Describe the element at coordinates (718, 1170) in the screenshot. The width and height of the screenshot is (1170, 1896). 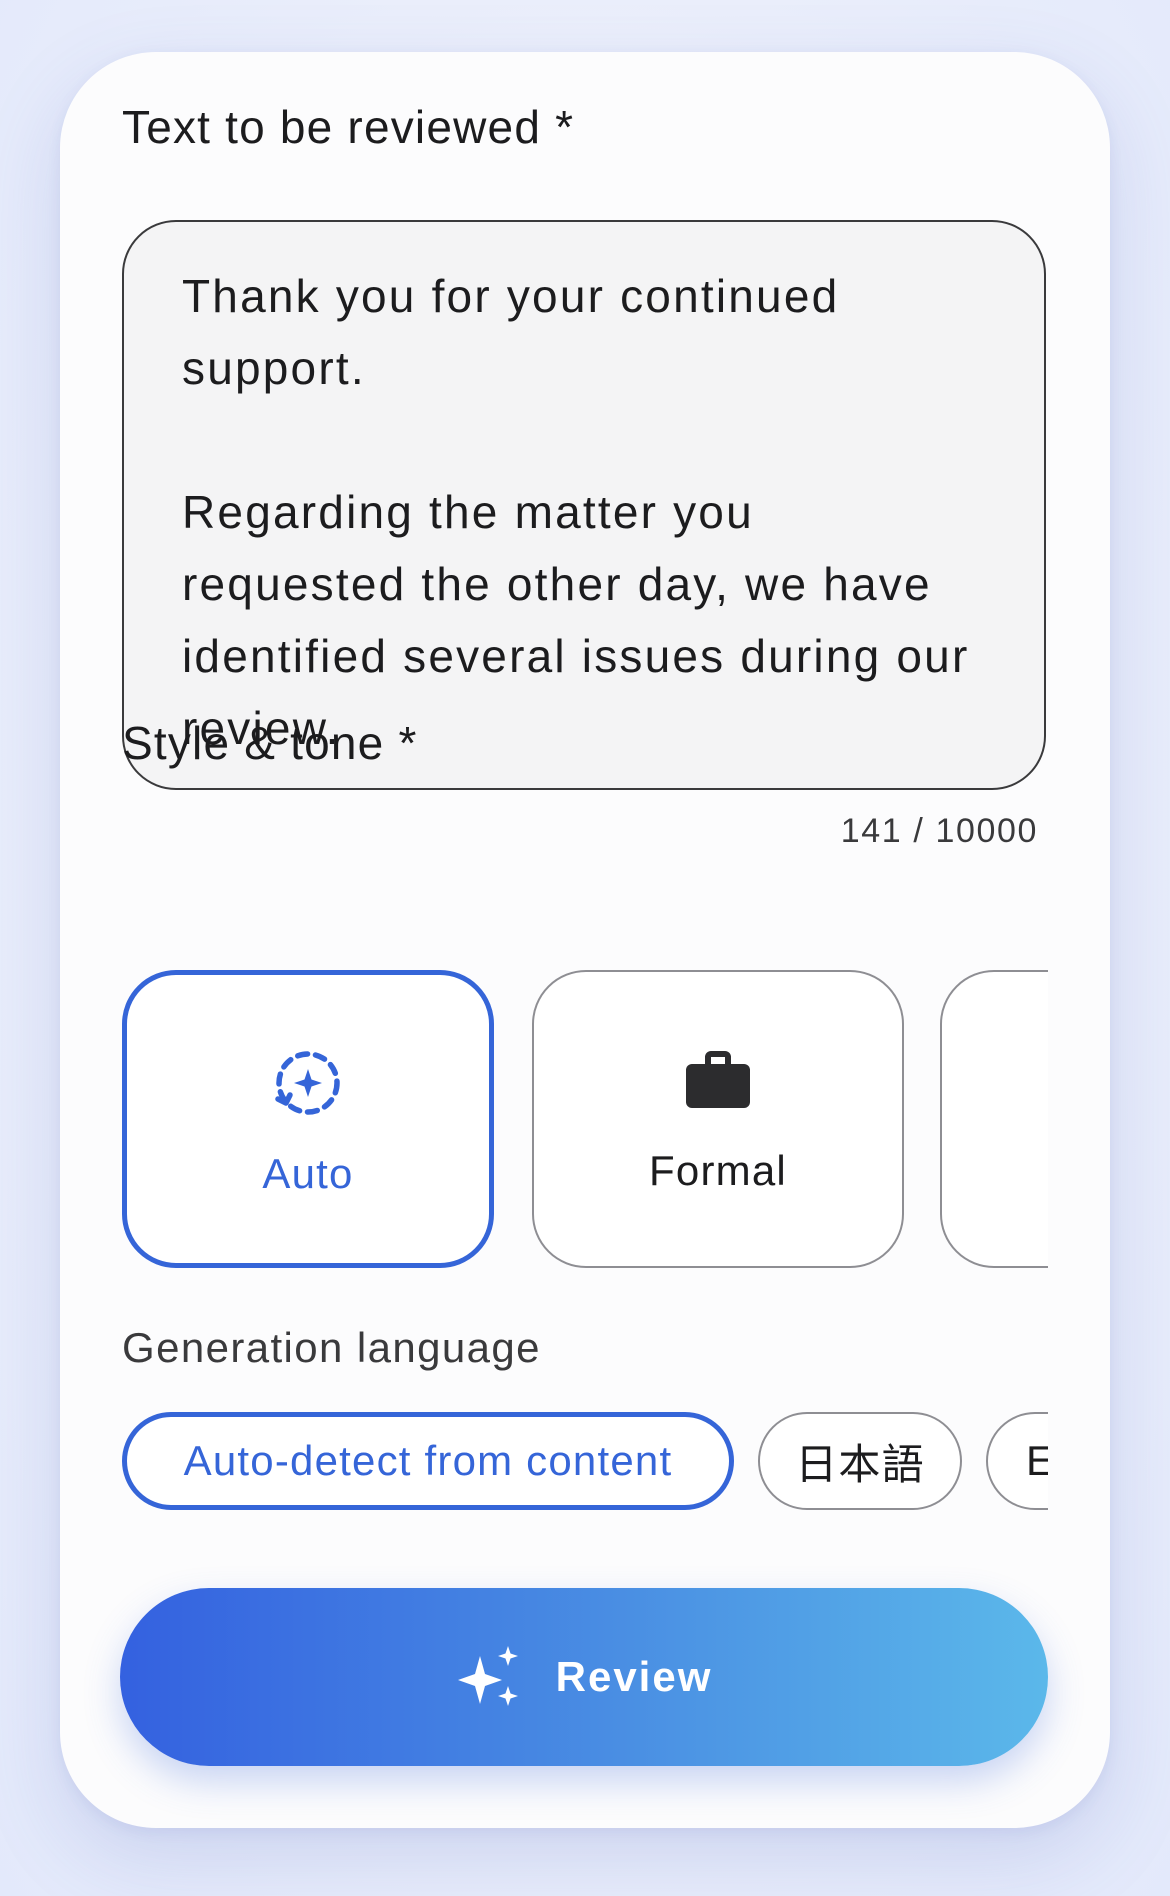
I see `tone-option-label: Formal` at that location.